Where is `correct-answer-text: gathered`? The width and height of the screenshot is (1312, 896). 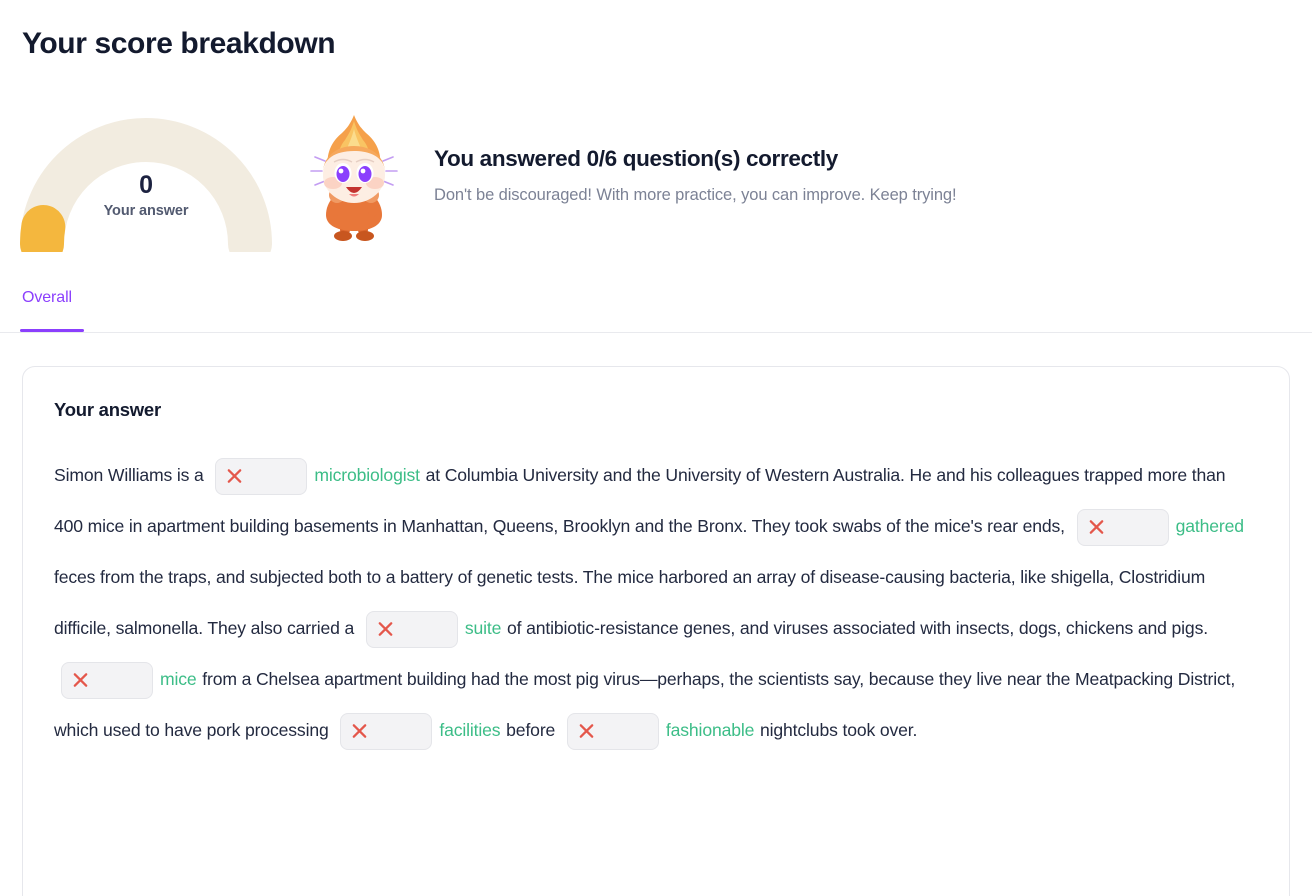
correct-answer-text: gathered is located at coordinates (1209, 526).